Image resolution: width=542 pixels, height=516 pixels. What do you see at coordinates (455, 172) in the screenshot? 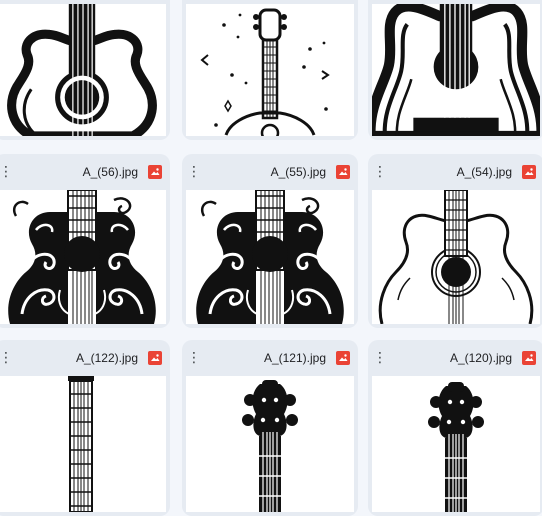
I see `file-card-header: ⋮ A_(54).jpg` at bounding box center [455, 172].